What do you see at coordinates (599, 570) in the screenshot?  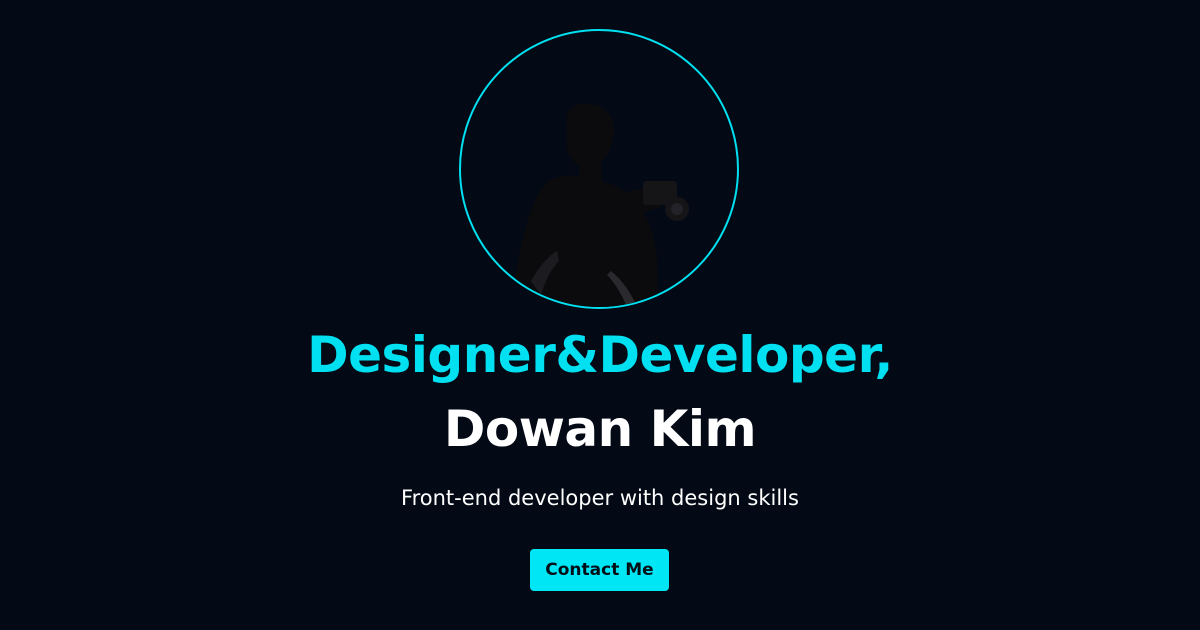 I see `contact-me-button: Contact Me` at bounding box center [599, 570].